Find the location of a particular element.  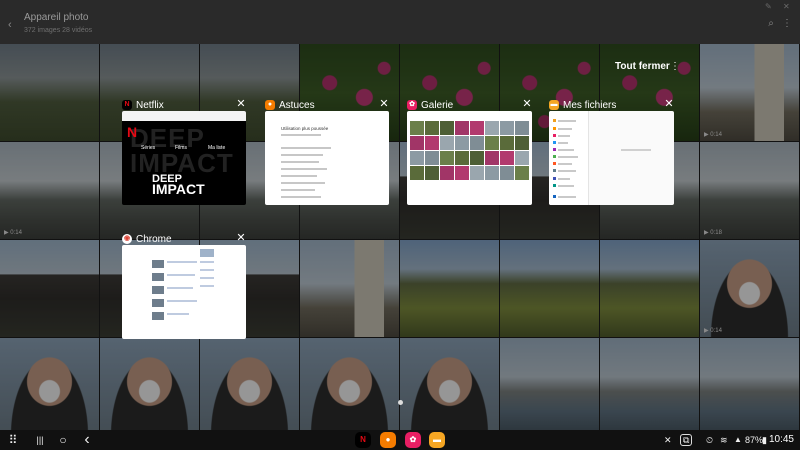

recents-more-icon: ⋮ is located at coordinates (675, 67).